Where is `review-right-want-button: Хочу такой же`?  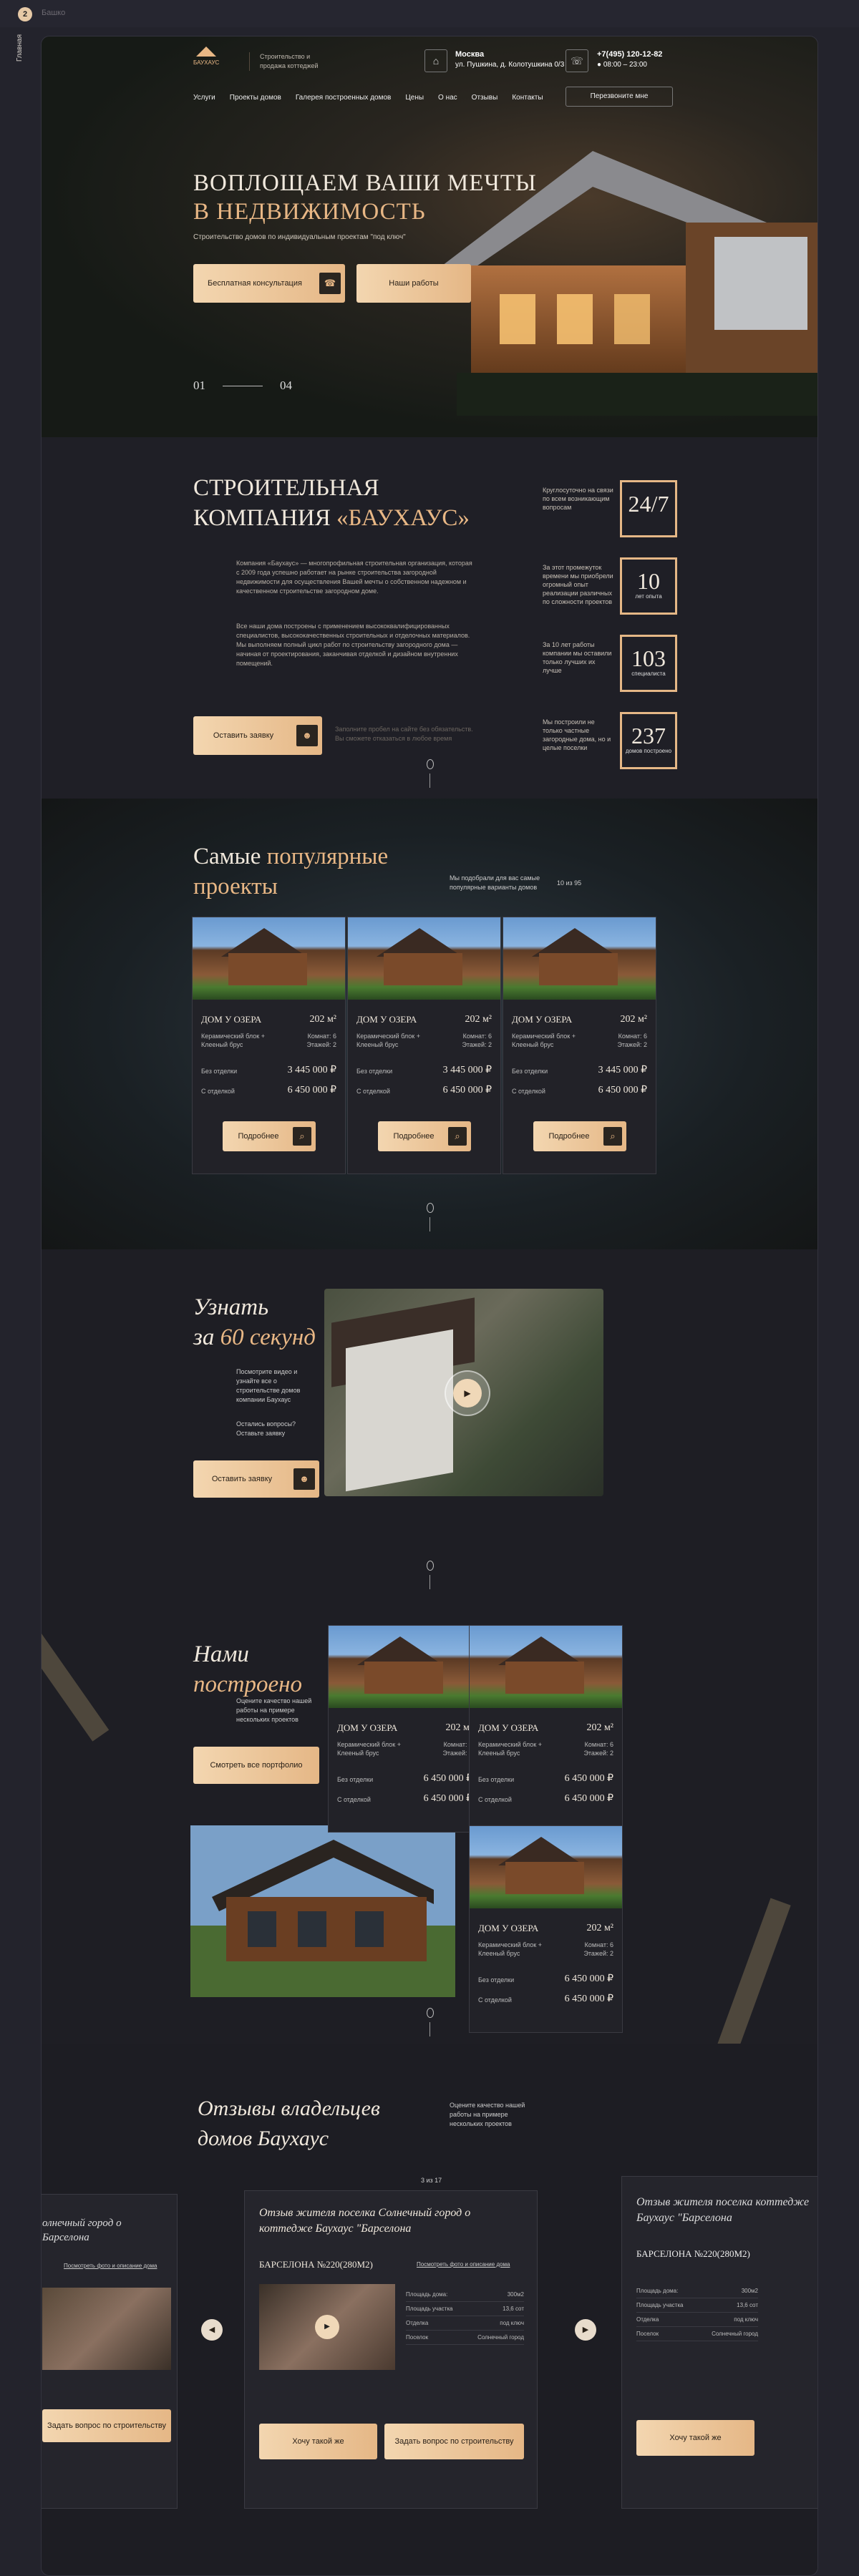 review-right-want-button: Хочу такой же is located at coordinates (695, 2438).